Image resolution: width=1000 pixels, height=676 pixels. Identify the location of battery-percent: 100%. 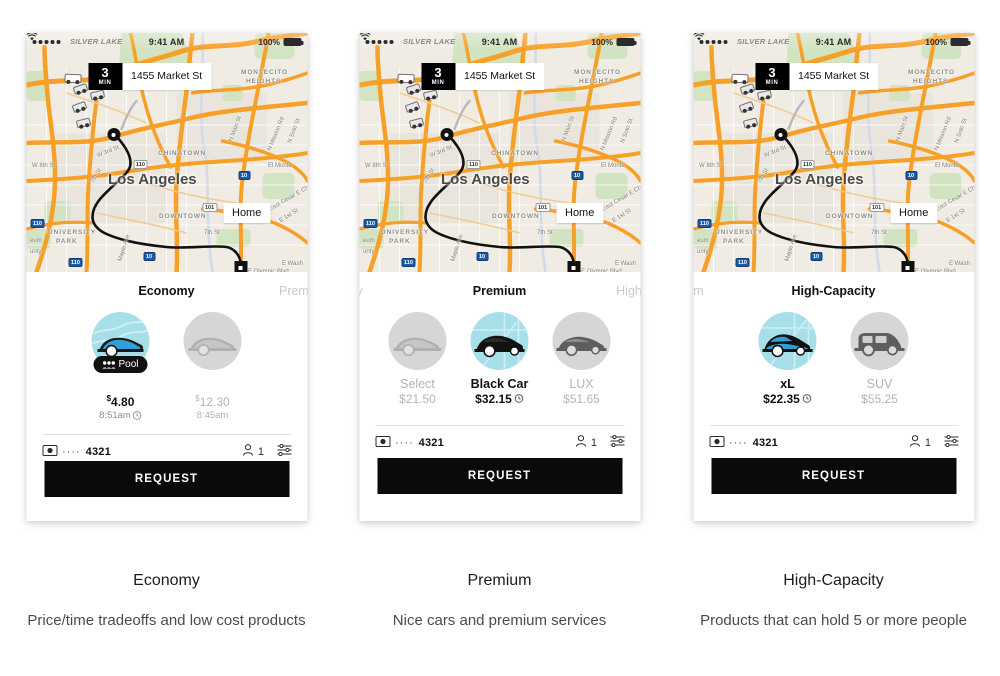
(602, 41).